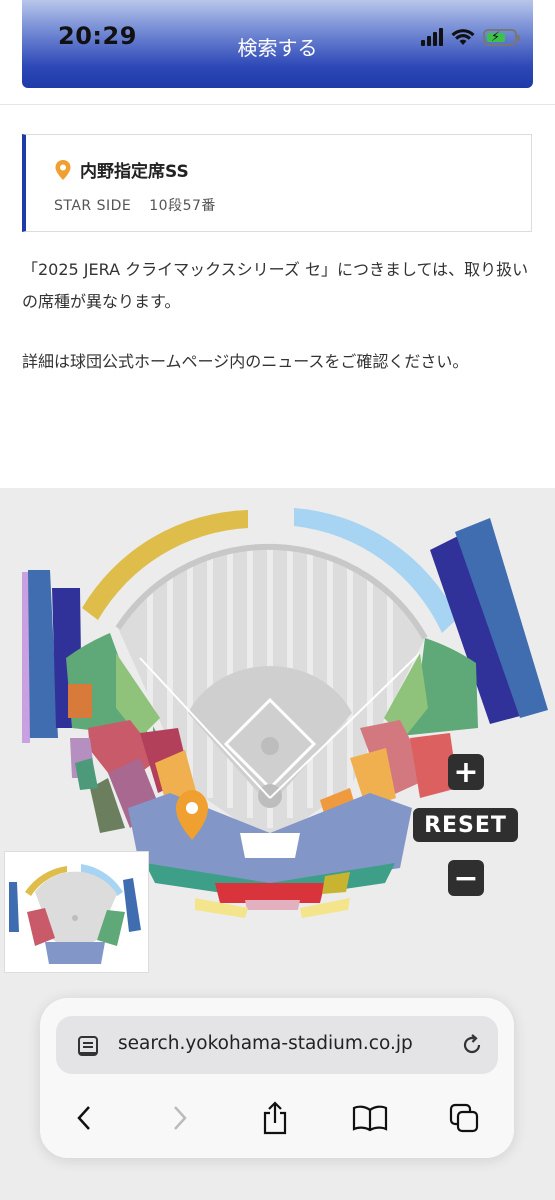 The image size is (555, 1200). I want to click on location-pin-icon, so click(63, 169).